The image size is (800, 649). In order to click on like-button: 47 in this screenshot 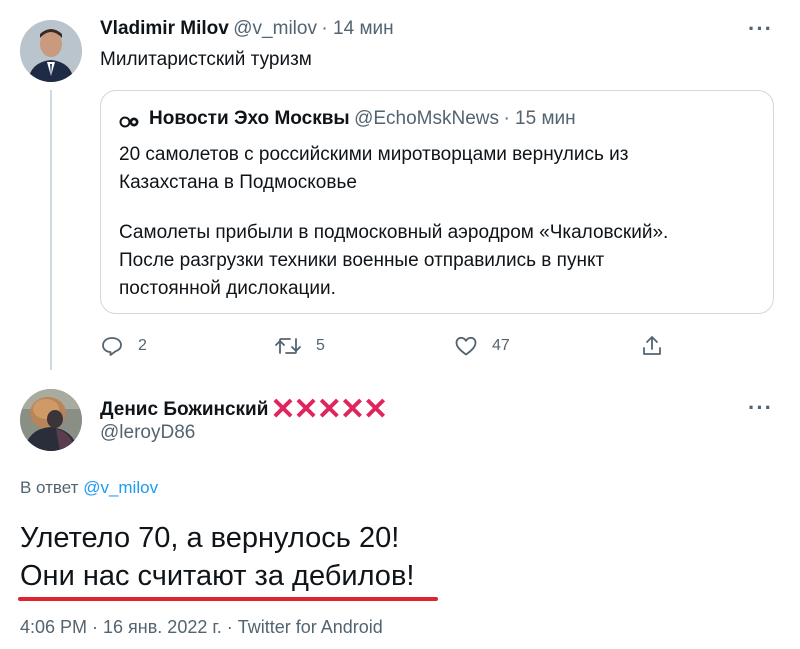, I will do `click(482, 346)`.